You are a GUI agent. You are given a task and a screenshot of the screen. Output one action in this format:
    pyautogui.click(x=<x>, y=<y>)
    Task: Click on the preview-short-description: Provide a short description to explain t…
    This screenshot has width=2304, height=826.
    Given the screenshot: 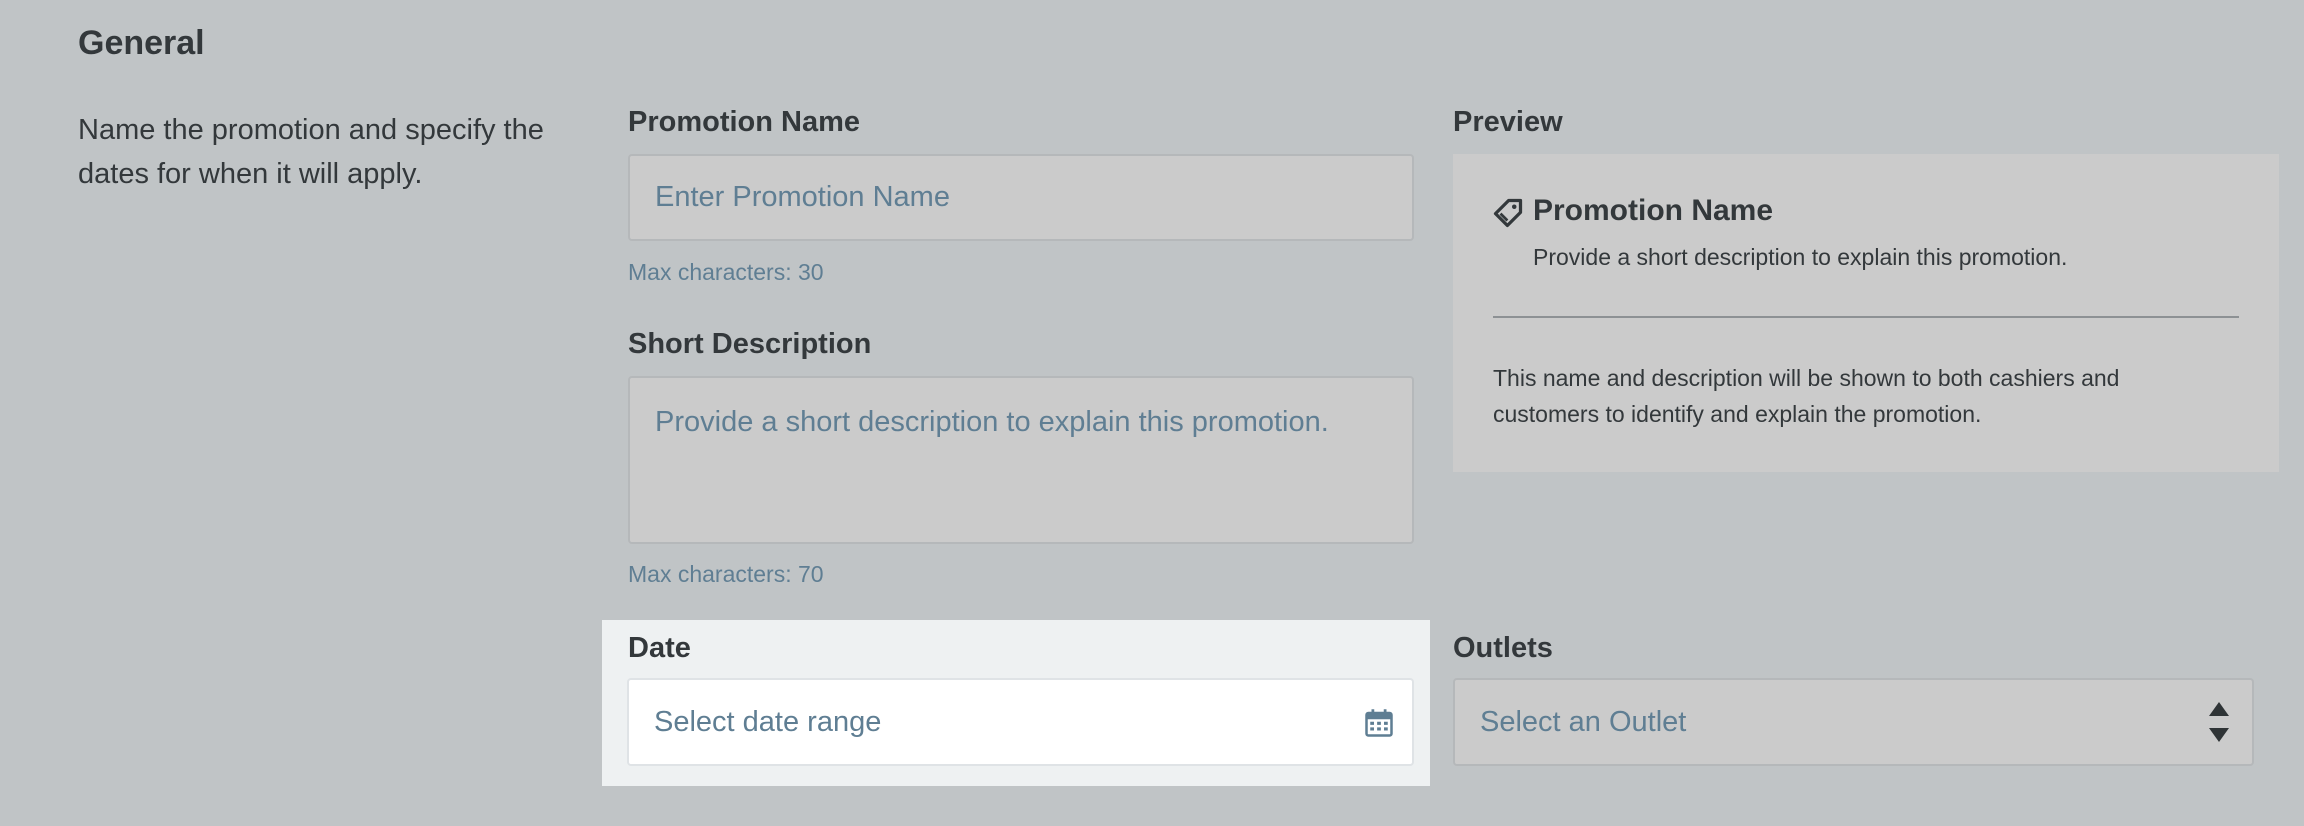 What is the action you would take?
    pyautogui.click(x=1800, y=257)
    